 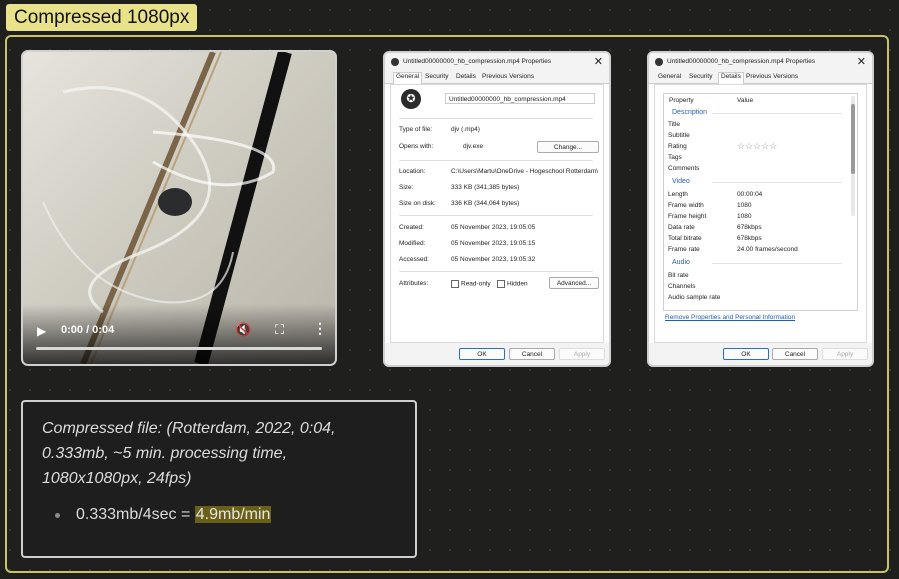 I want to click on property-name: Channels, so click(x=682, y=286).